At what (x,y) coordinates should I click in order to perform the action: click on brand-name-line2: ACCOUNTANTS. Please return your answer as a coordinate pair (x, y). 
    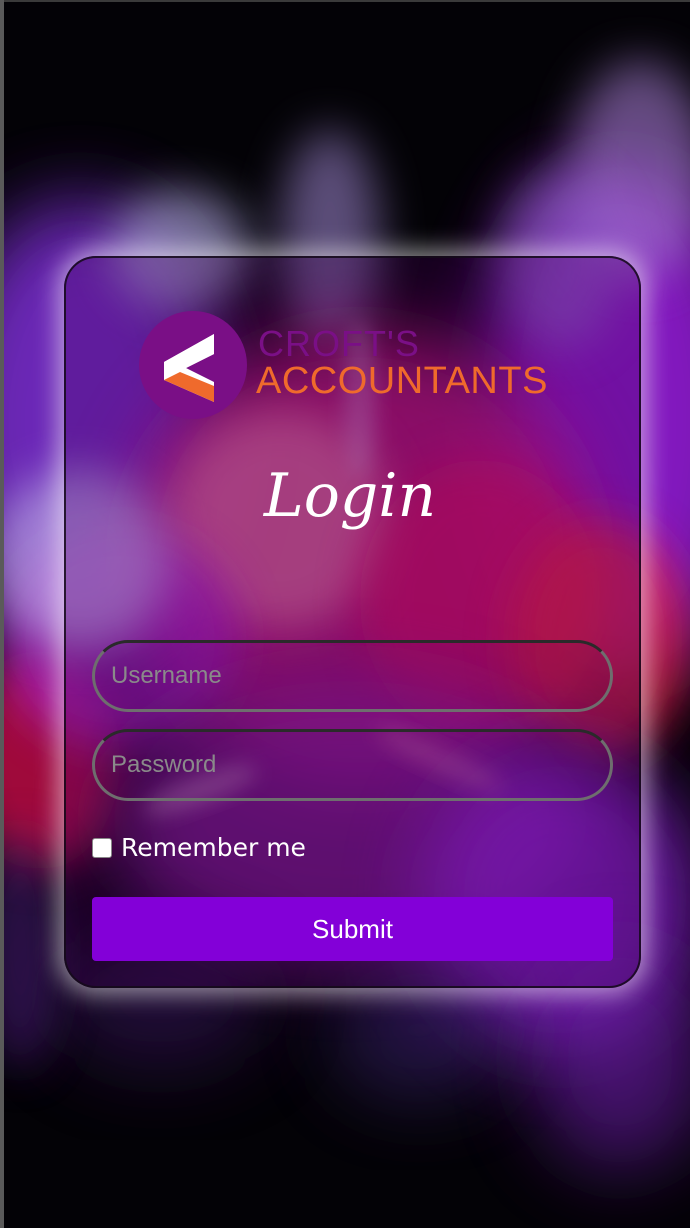
    Looking at the image, I should click on (402, 381).